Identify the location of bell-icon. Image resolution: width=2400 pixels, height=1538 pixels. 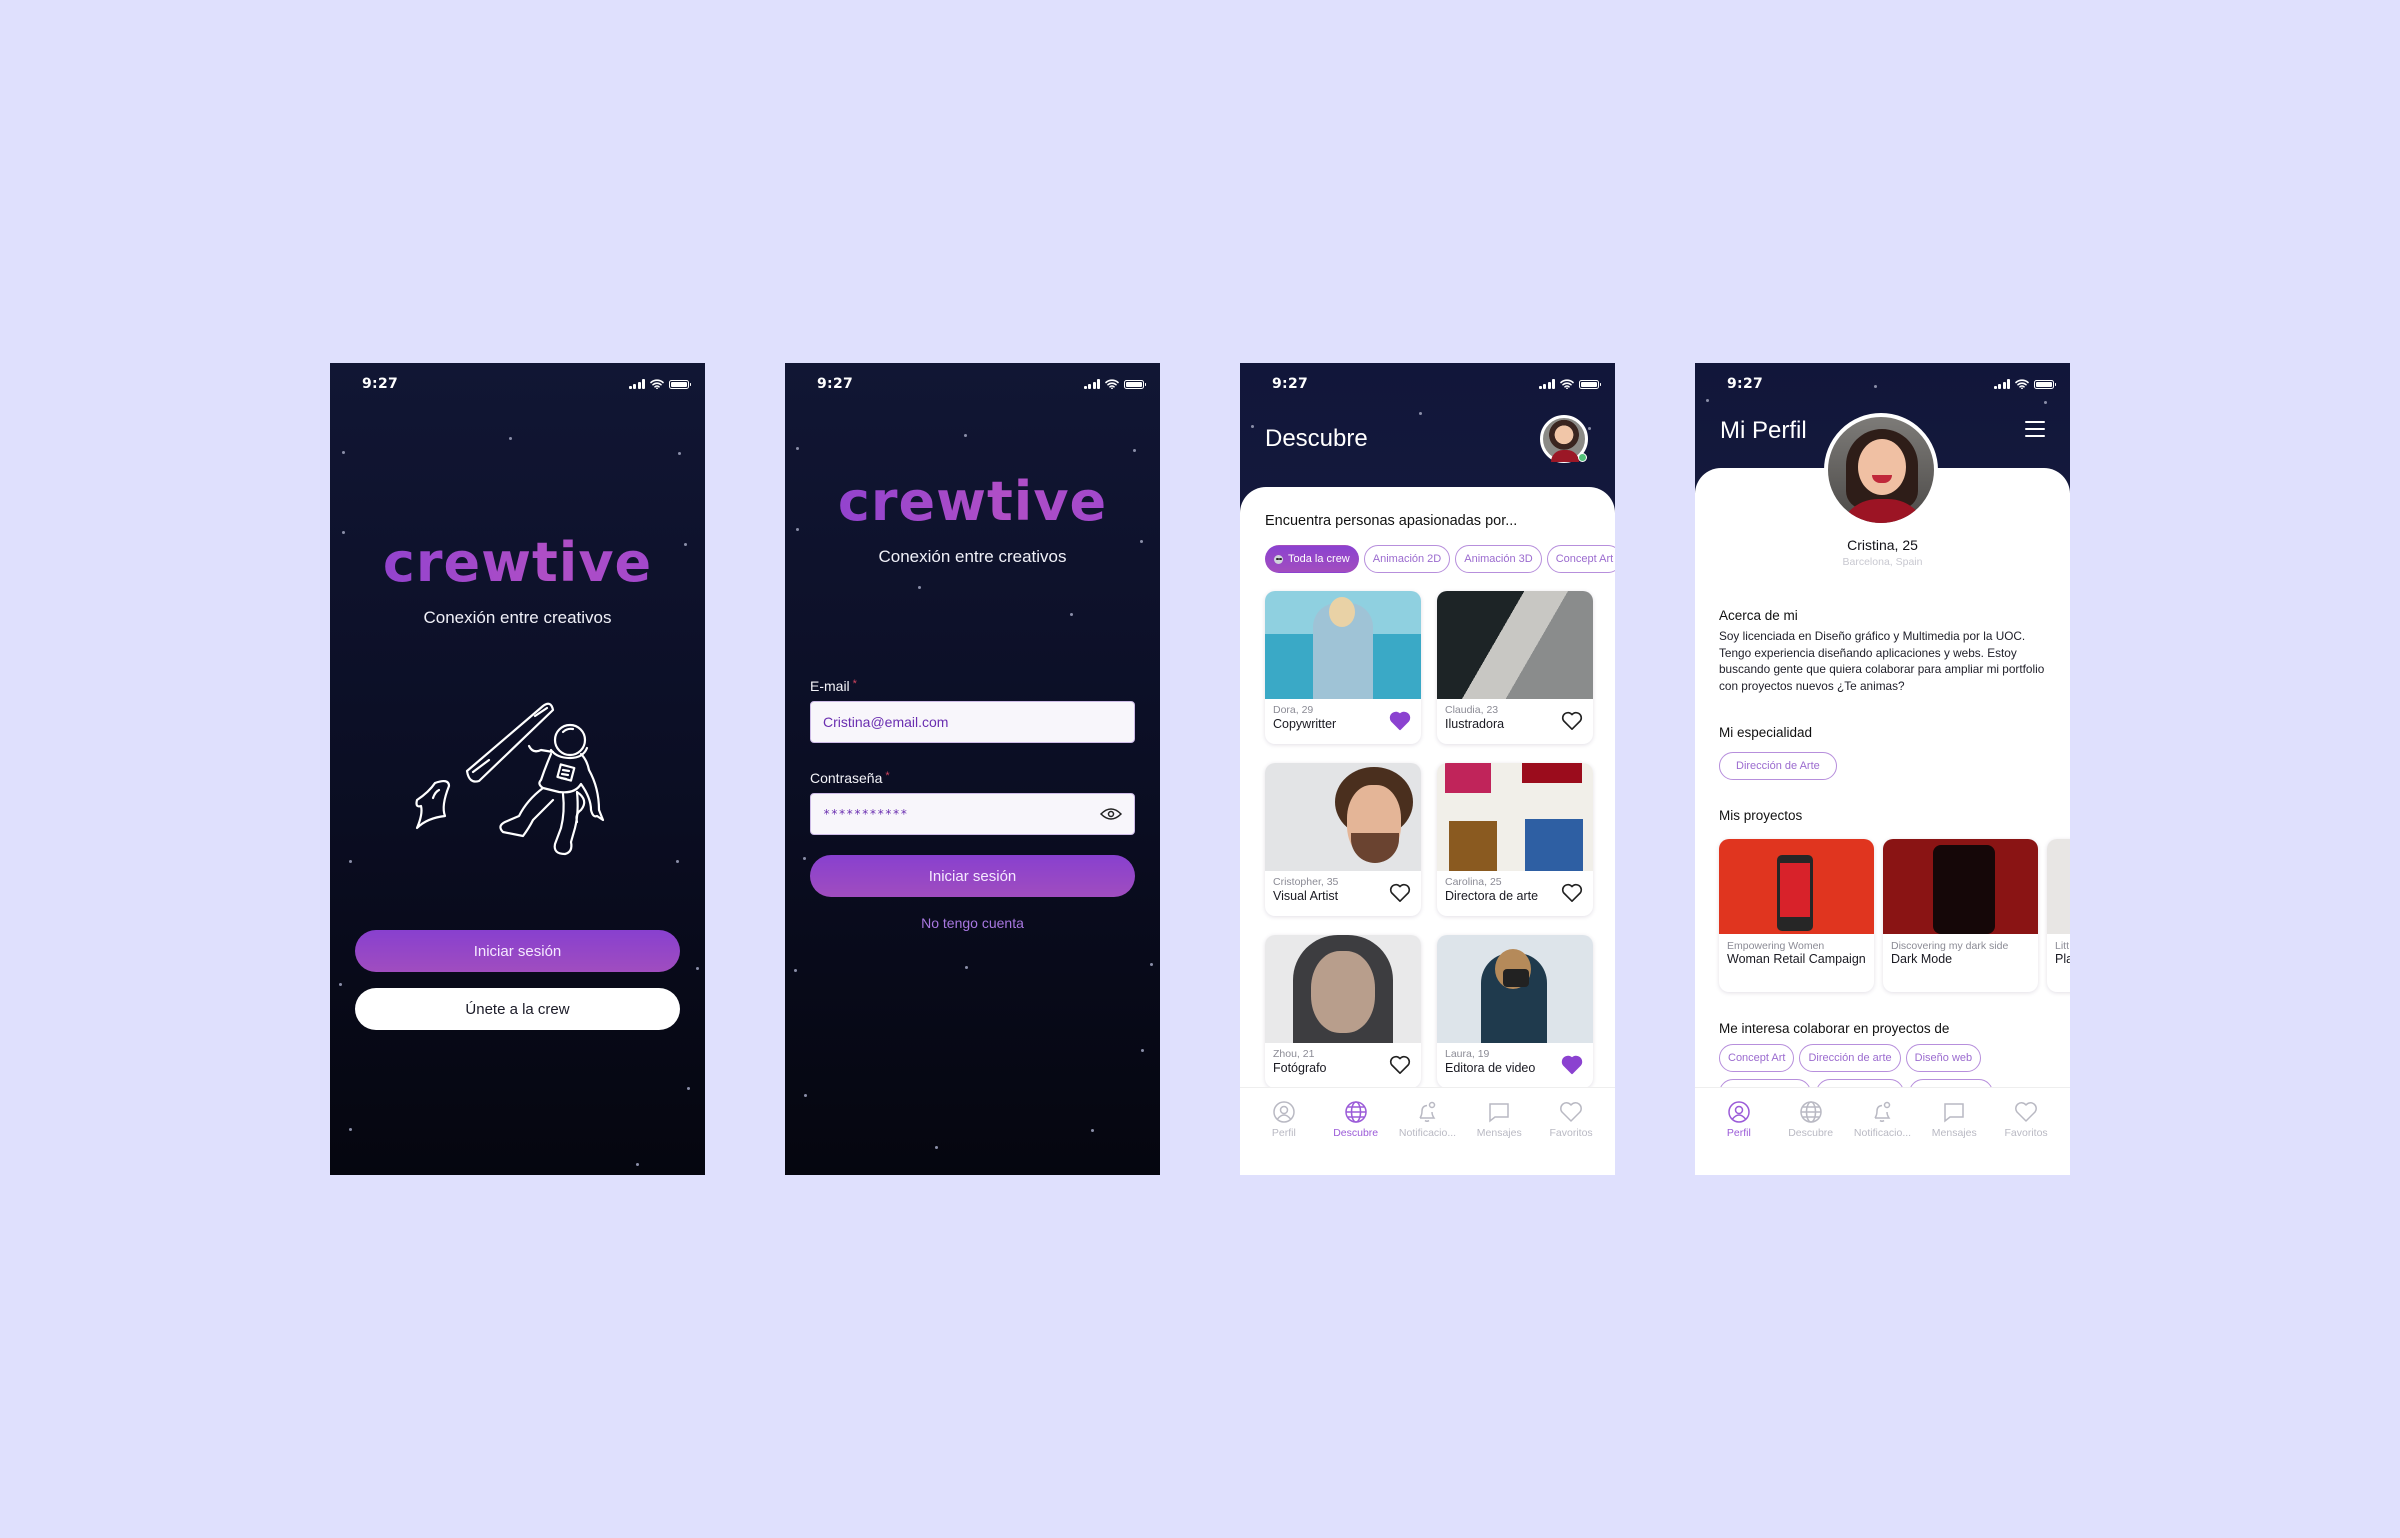
(1427, 1111).